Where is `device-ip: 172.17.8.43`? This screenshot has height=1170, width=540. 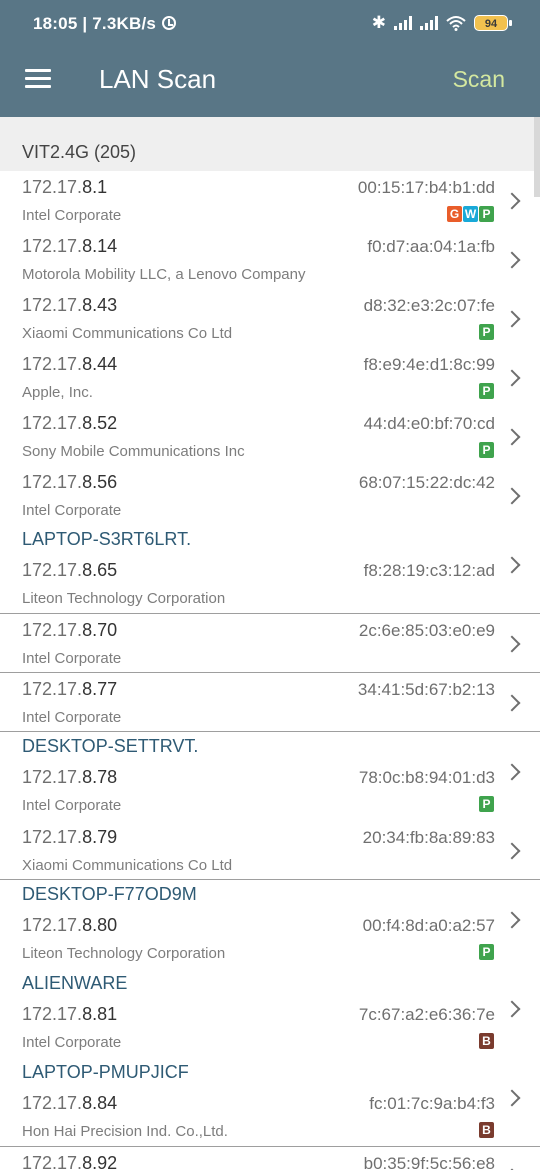
device-ip: 172.17.8.43 is located at coordinates (69, 305).